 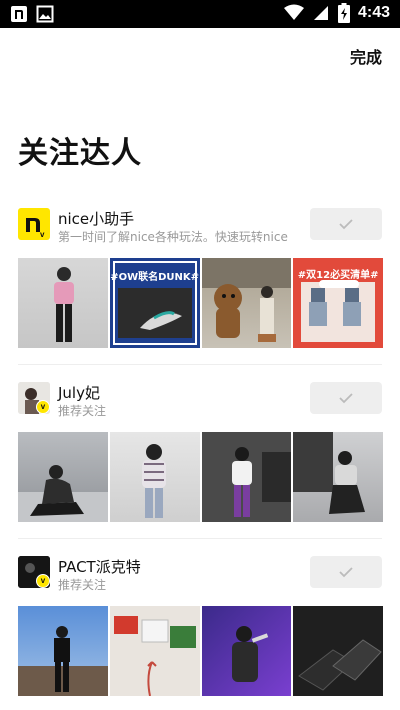 I want to click on status-bar: 4:43, so click(x=200, y=14).